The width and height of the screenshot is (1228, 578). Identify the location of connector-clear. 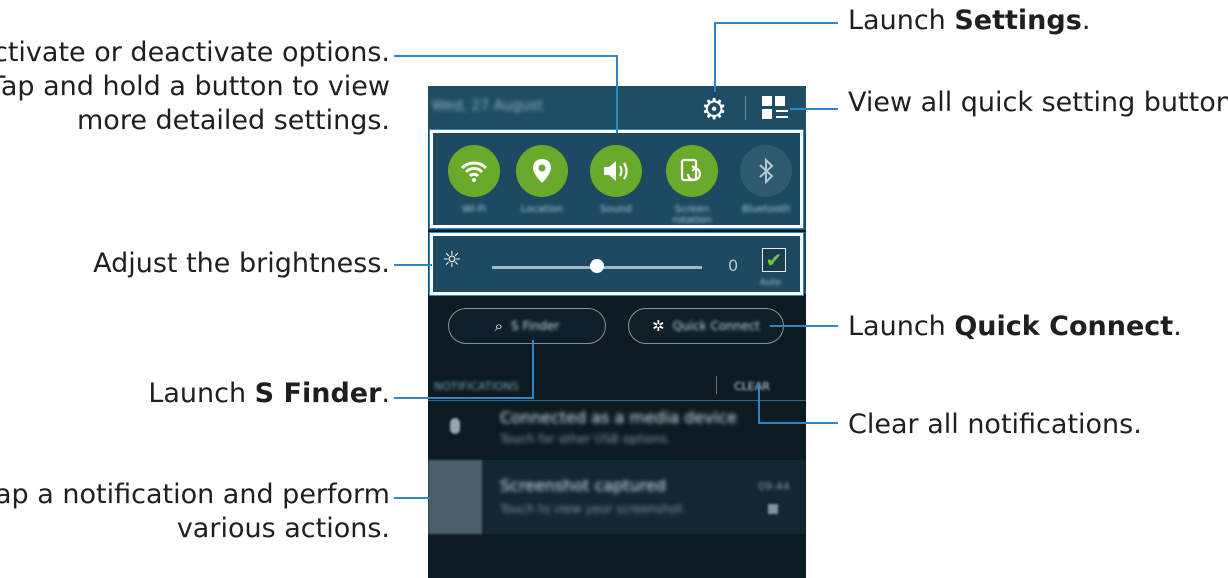
(799, 423).